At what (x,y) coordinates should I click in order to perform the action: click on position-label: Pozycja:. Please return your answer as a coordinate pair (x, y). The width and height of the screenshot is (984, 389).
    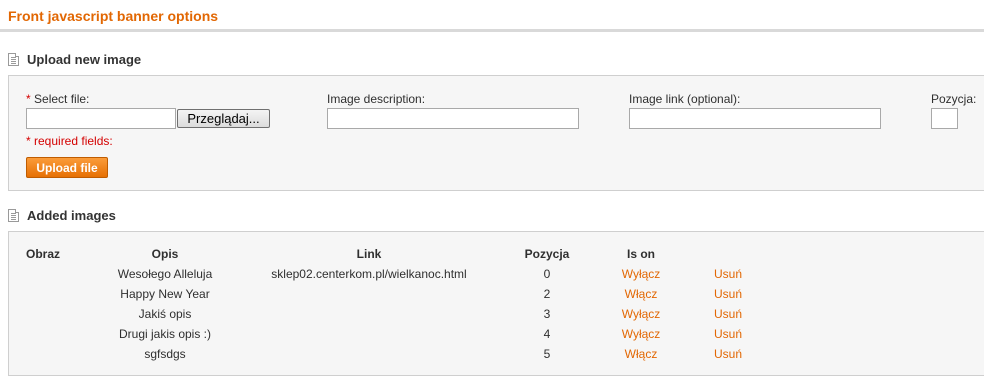
    Looking at the image, I should click on (954, 99).